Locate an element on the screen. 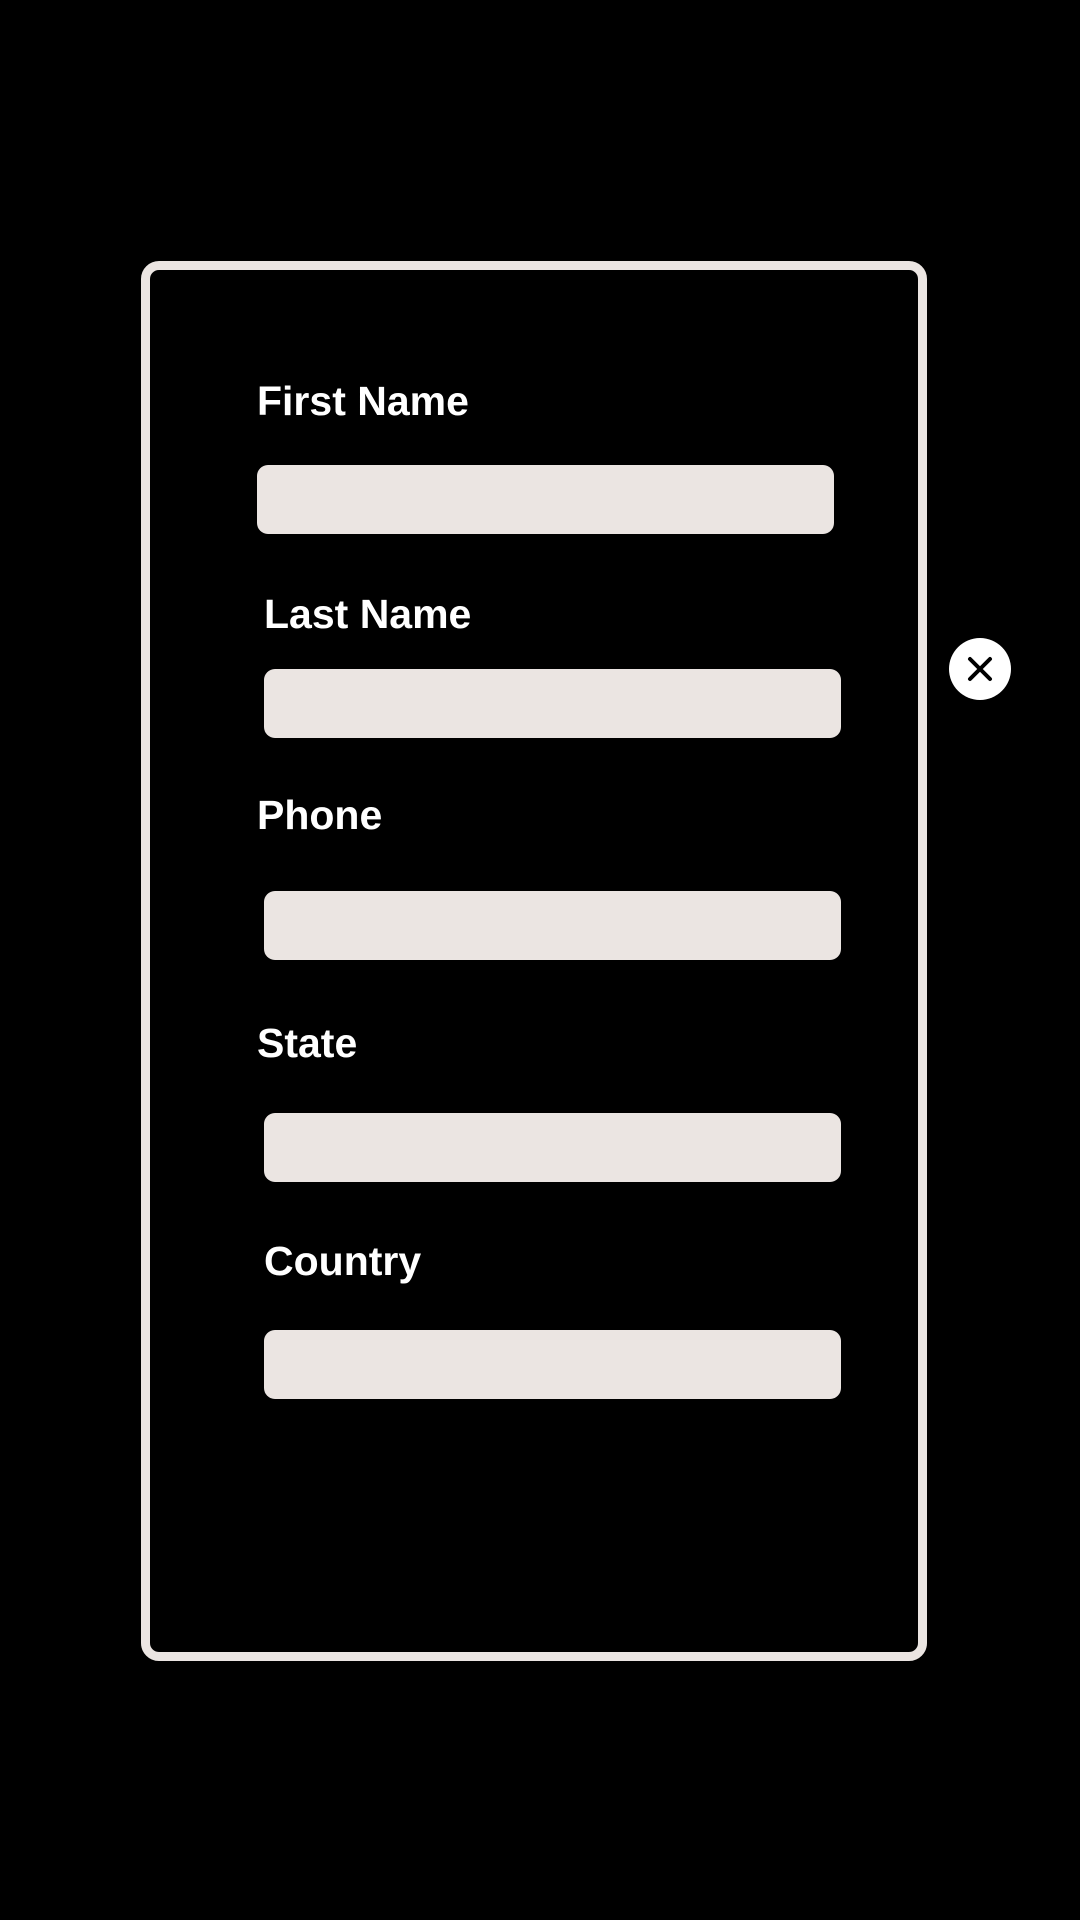 The height and width of the screenshot is (1920, 1080). country-label: Country is located at coordinates (343, 1261).